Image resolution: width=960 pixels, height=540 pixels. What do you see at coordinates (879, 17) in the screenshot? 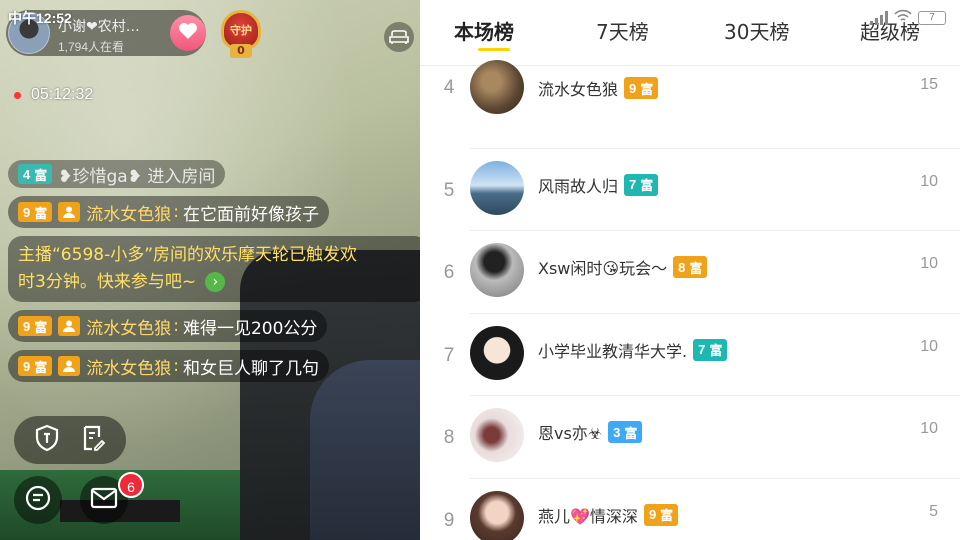
I see `signal-icon` at bounding box center [879, 17].